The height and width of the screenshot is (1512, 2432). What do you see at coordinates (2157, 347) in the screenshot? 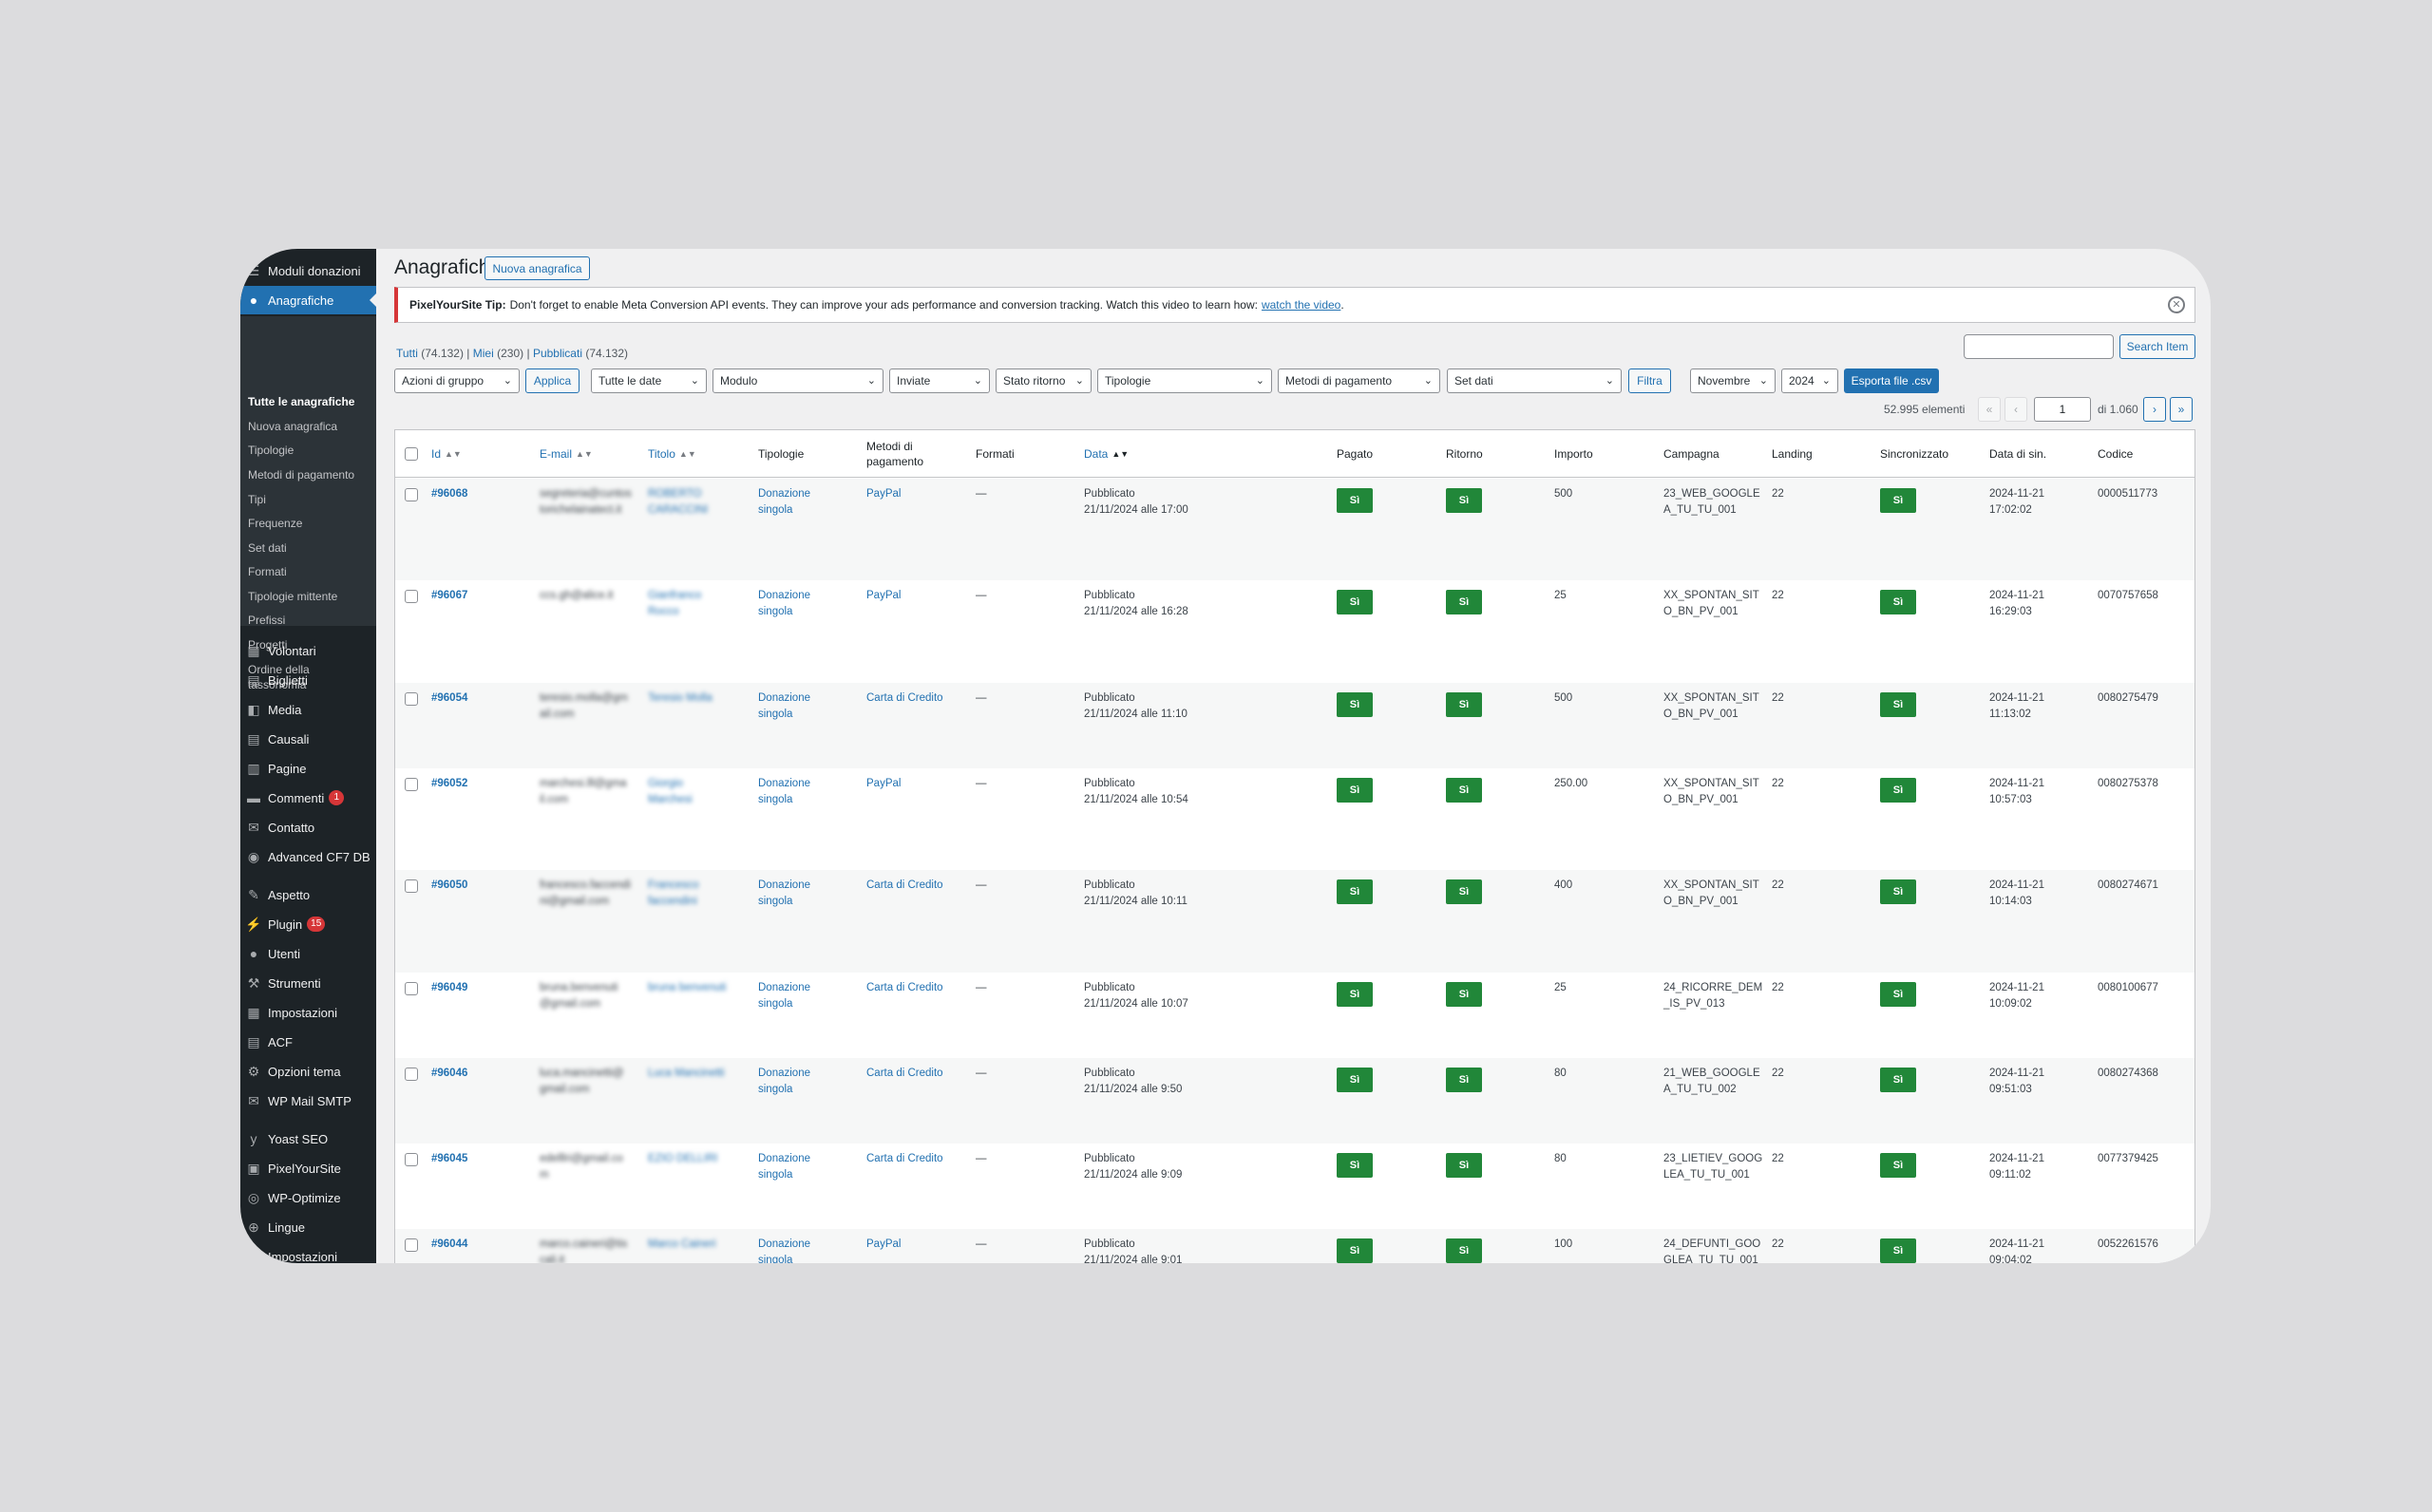
I see `search-button: Search Item` at bounding box center [2157, 347].